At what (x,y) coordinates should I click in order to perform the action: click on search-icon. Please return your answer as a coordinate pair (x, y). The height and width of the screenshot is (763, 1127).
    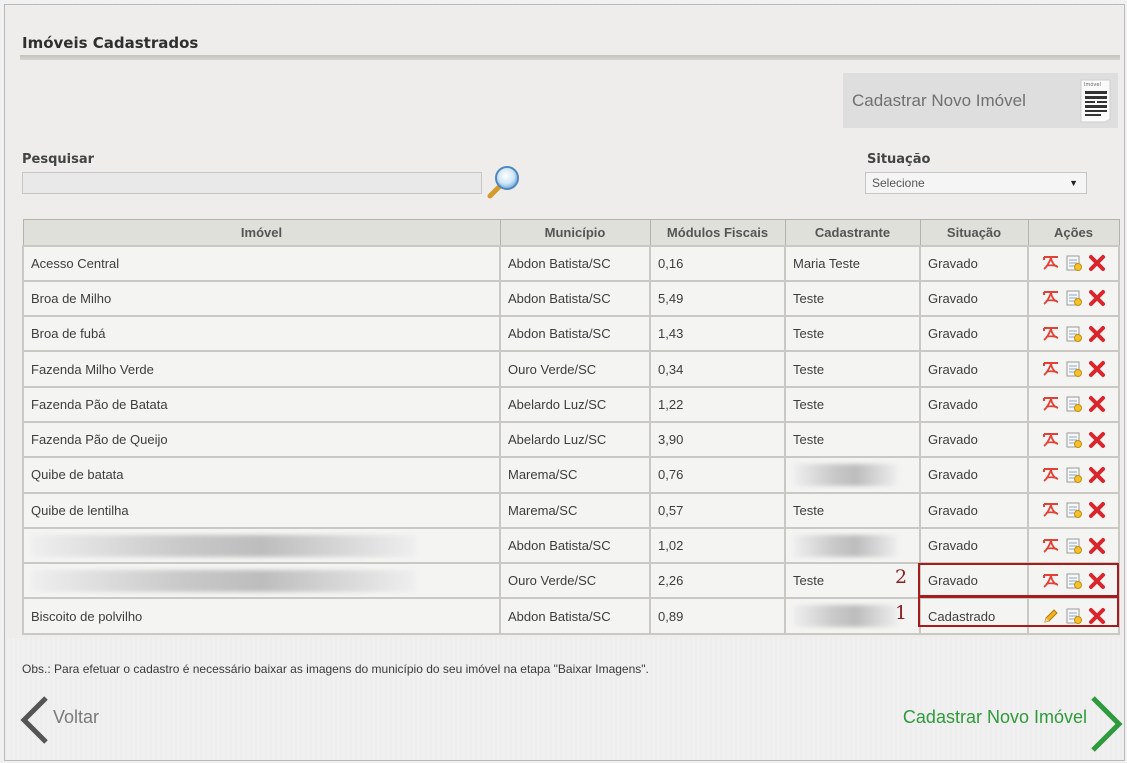
    Looking at the image, I should click on (505, 181).